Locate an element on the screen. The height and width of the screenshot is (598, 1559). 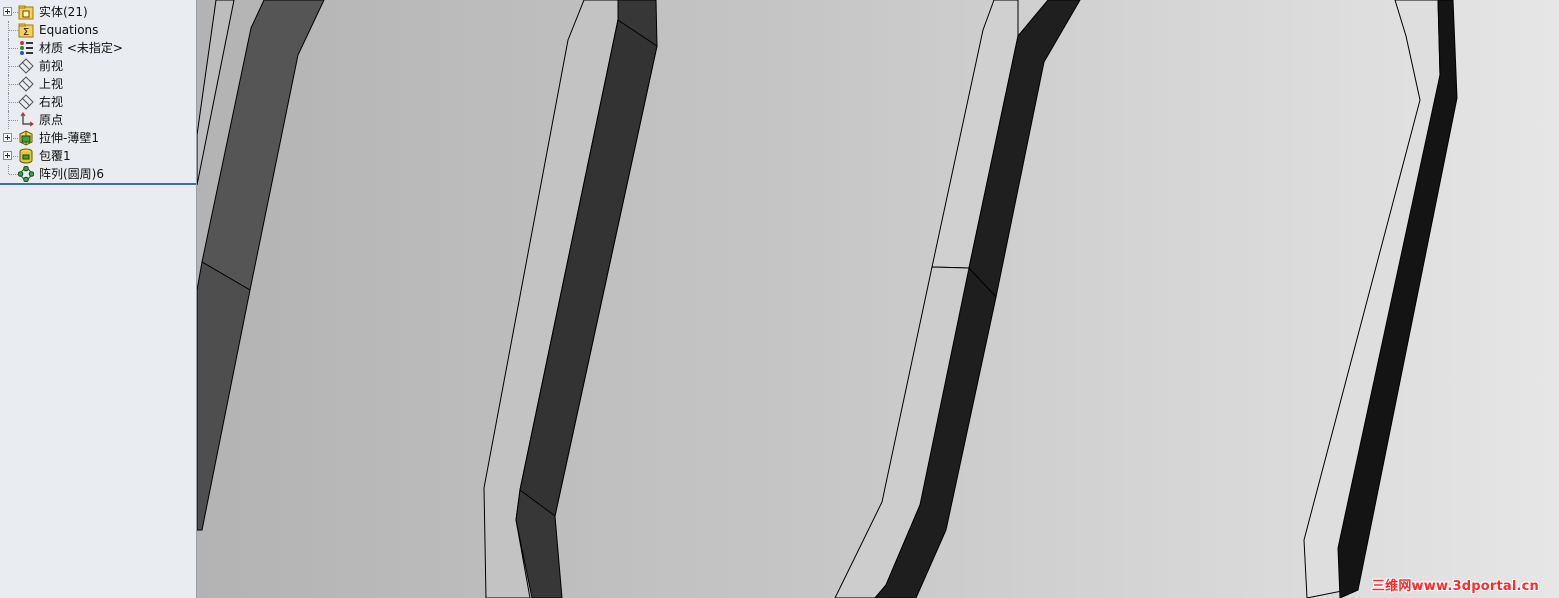
tree-item-label: 右视 is located at coordinates (51, 102).